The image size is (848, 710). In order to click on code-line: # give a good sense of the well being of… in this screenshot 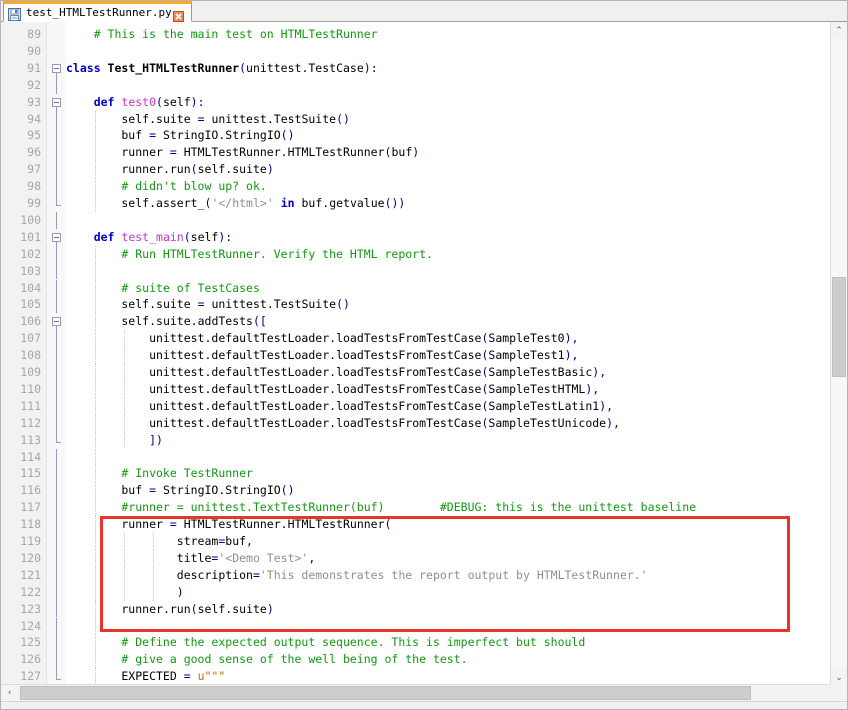, I will do `click(267, 659)`.